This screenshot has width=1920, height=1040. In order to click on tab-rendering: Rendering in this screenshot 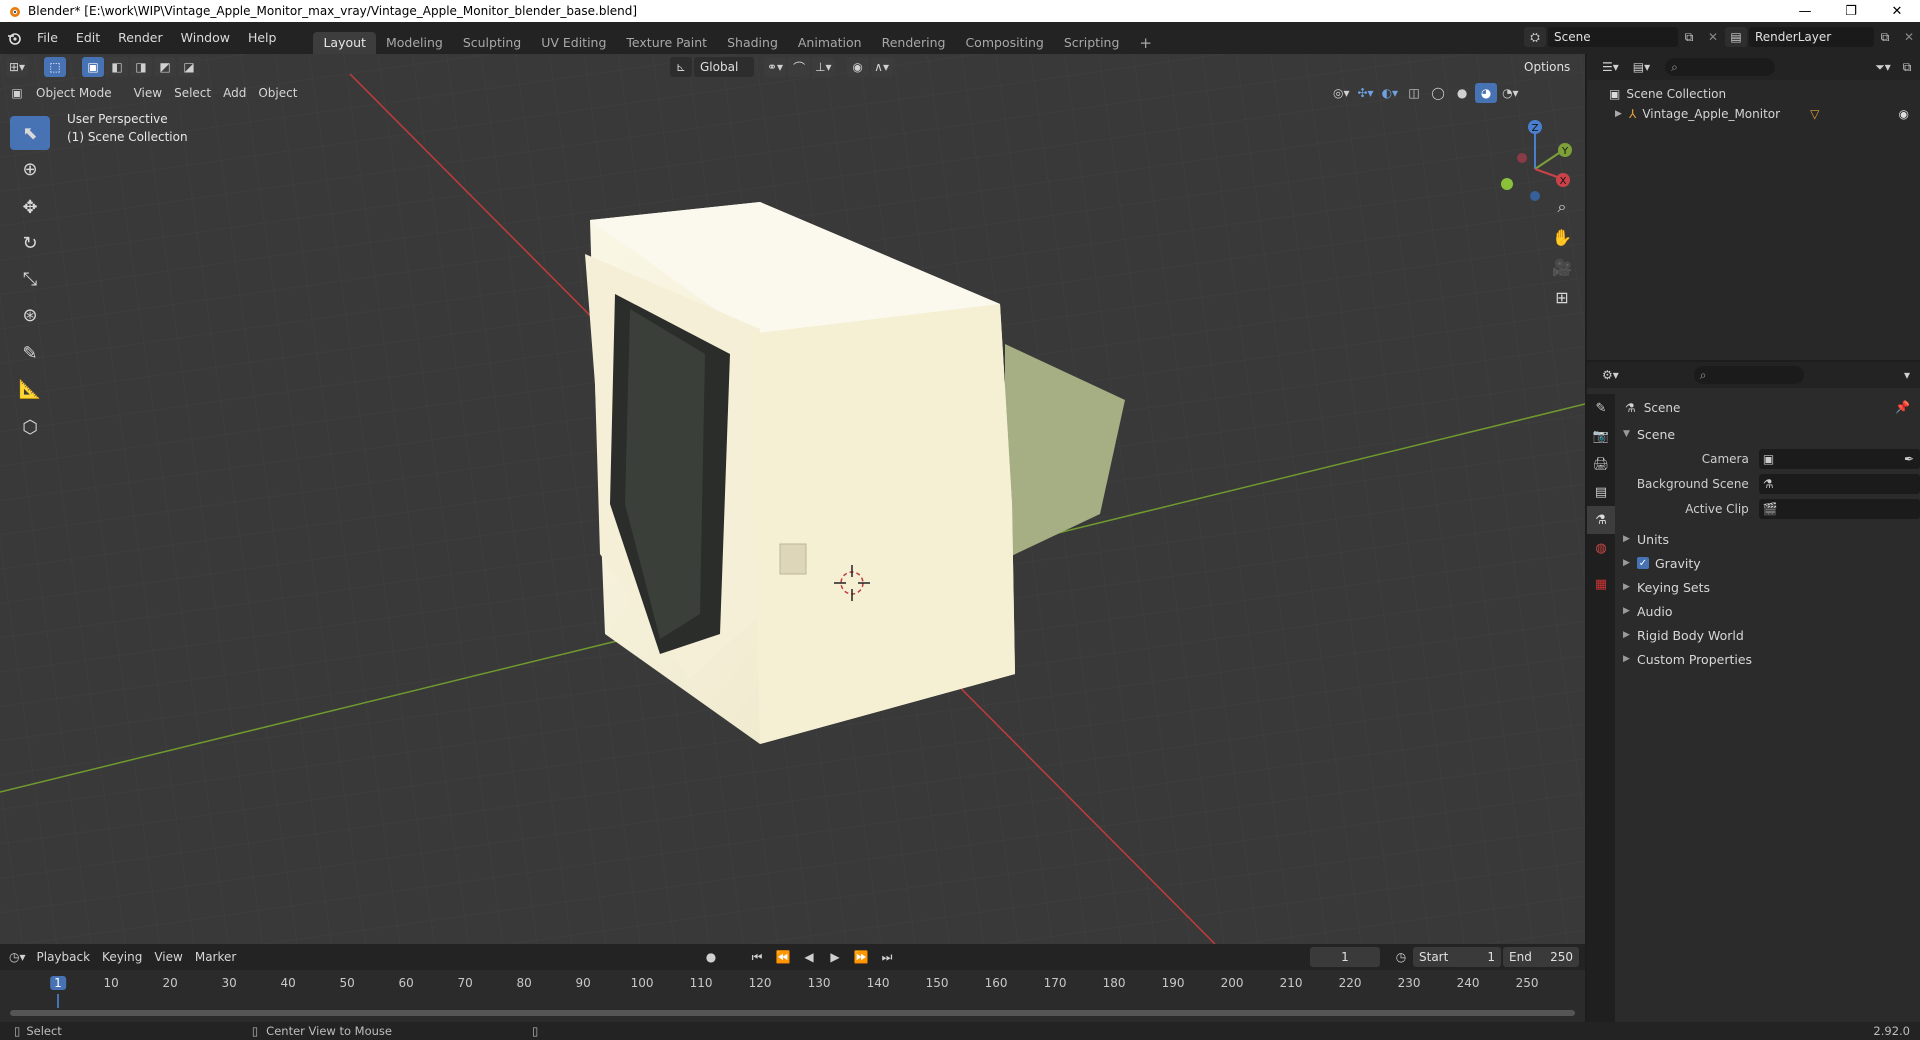, I will do `click(914, 43)`.